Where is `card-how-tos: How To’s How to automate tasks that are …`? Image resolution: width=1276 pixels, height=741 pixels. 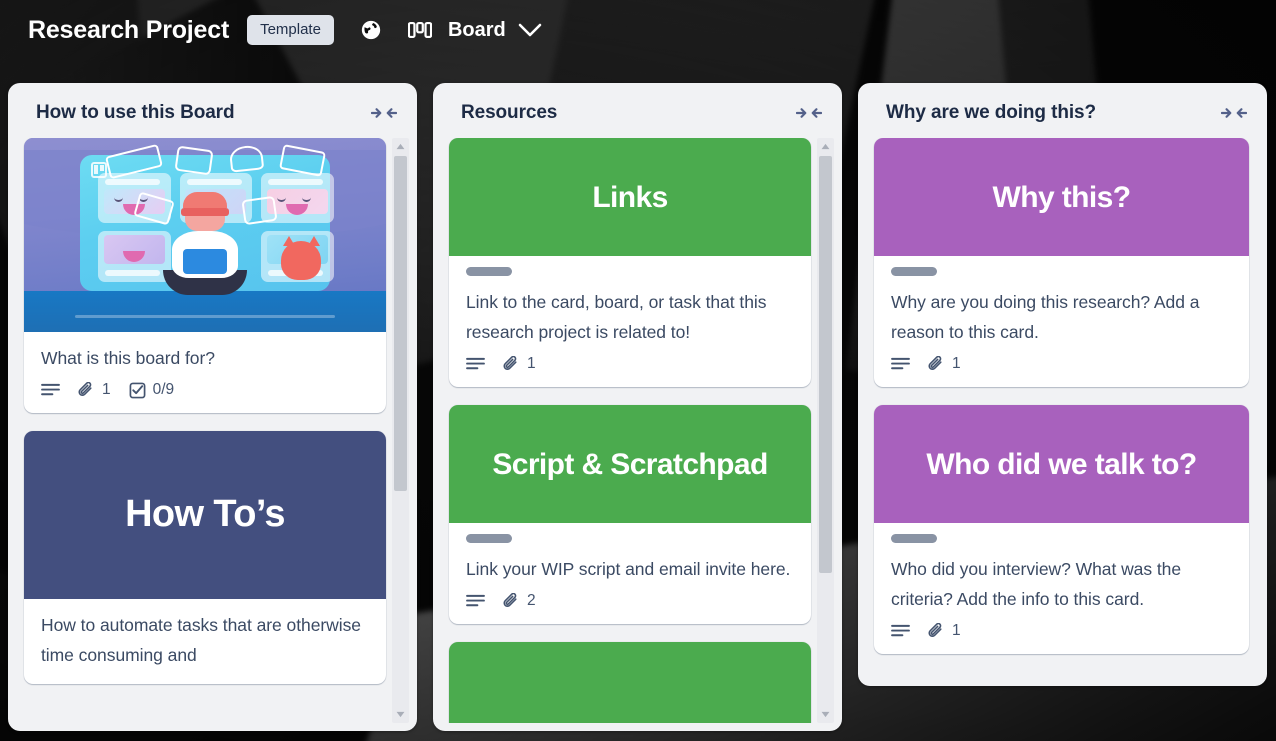
card-how-tos: How To’s How to automate tasks that are … is located at coordinates (205, 558).